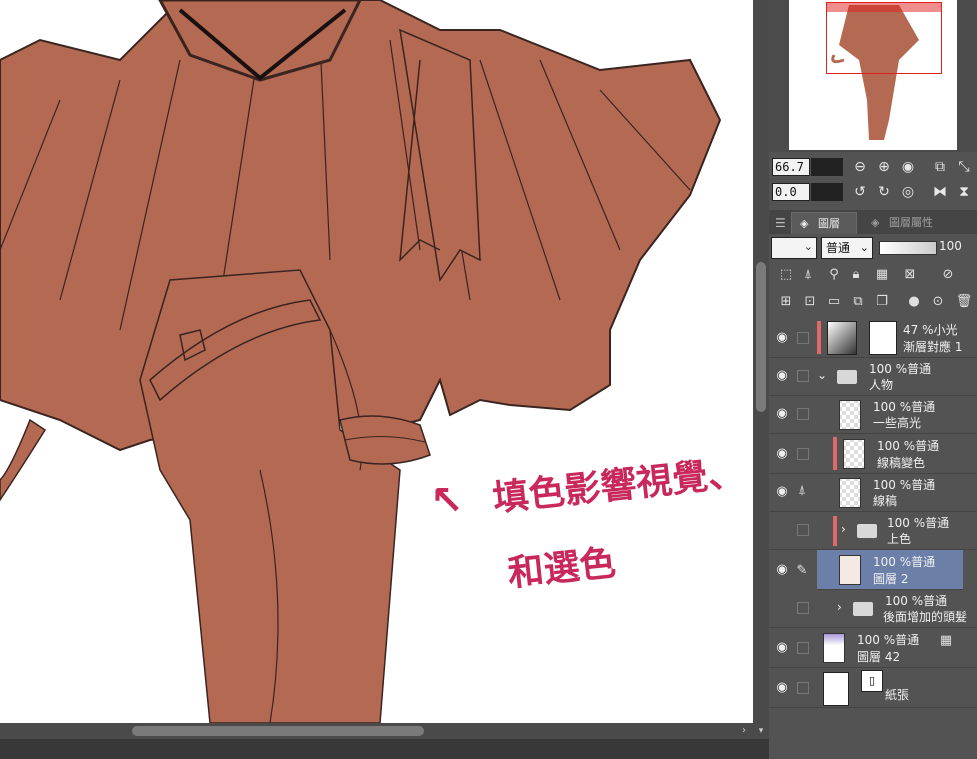  Describe the element at coordinates (858, 302) in the screenshot. I see `merge-down-icon: ⧉` at that location.